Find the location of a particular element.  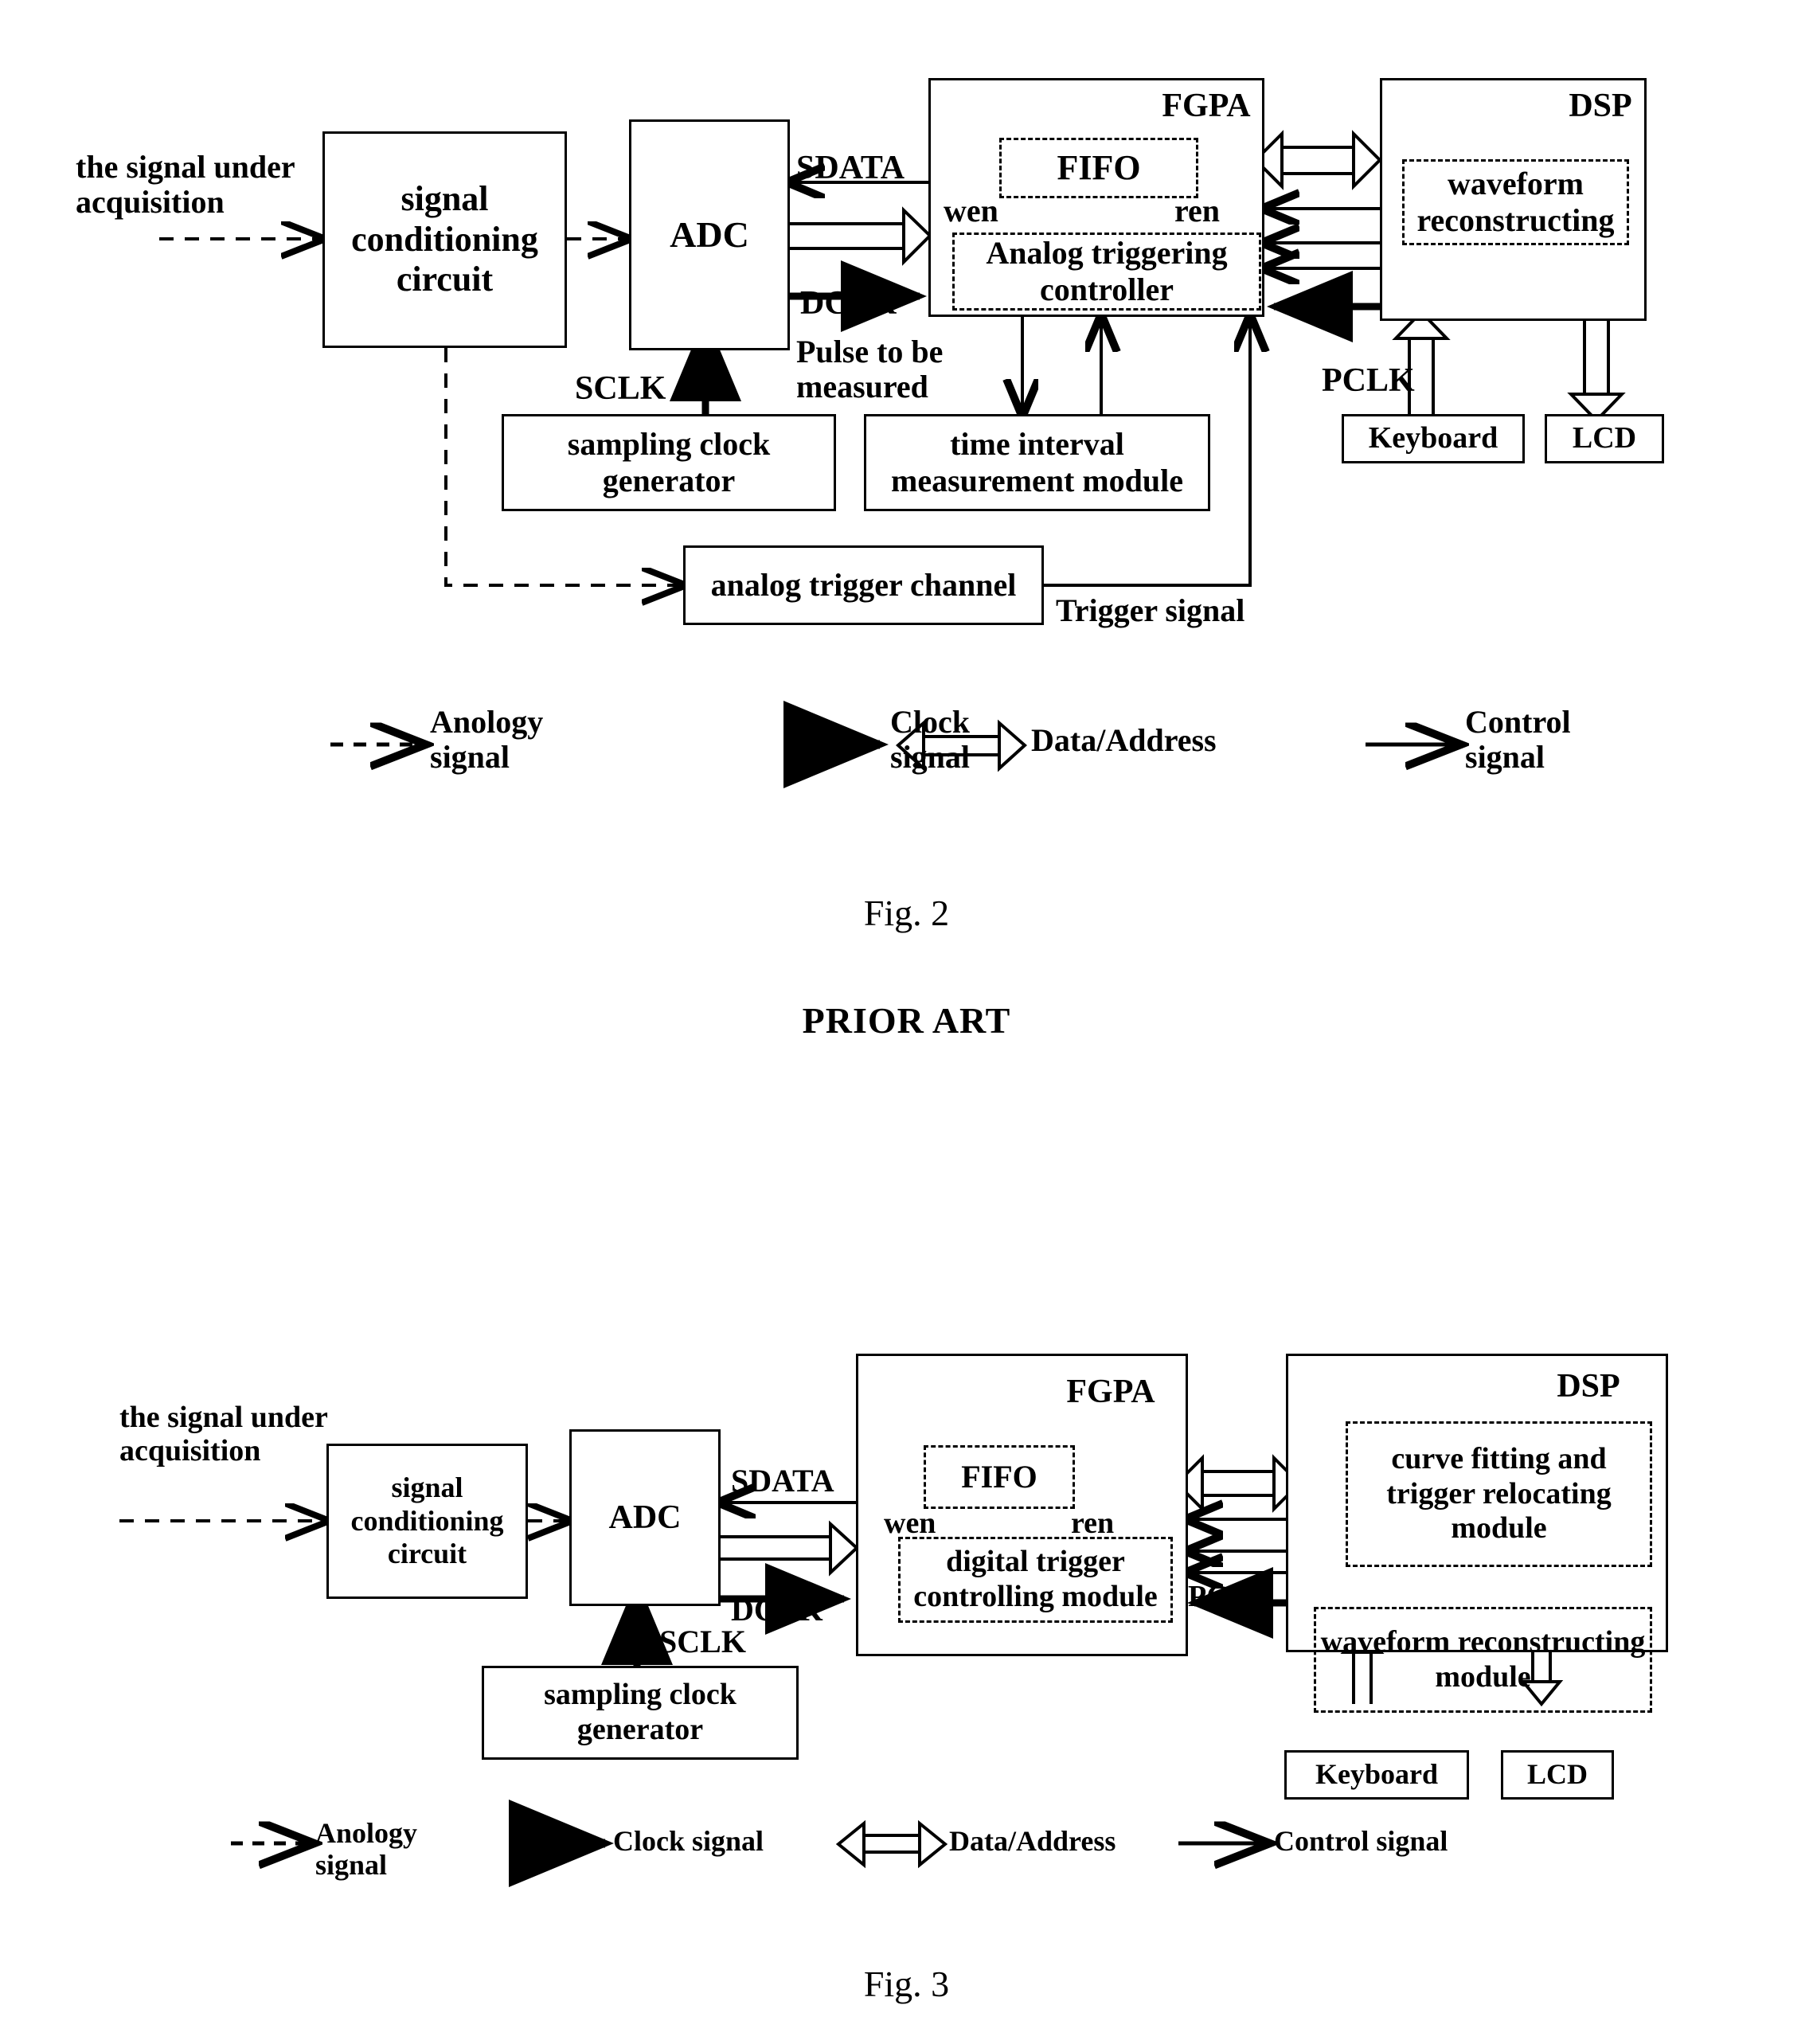

block-label: waveform reconstructing module is located at coordinates (1483, 1659).